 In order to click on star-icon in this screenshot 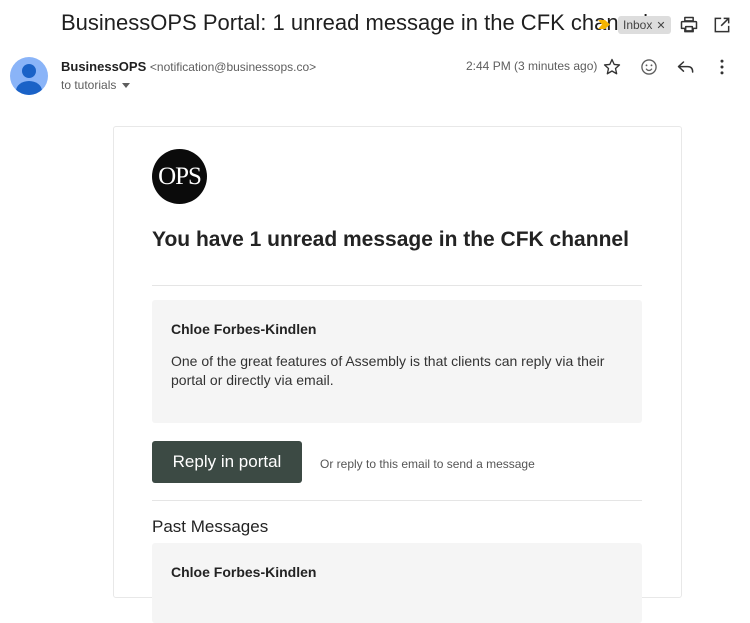, I will do `click(612, 67)`.